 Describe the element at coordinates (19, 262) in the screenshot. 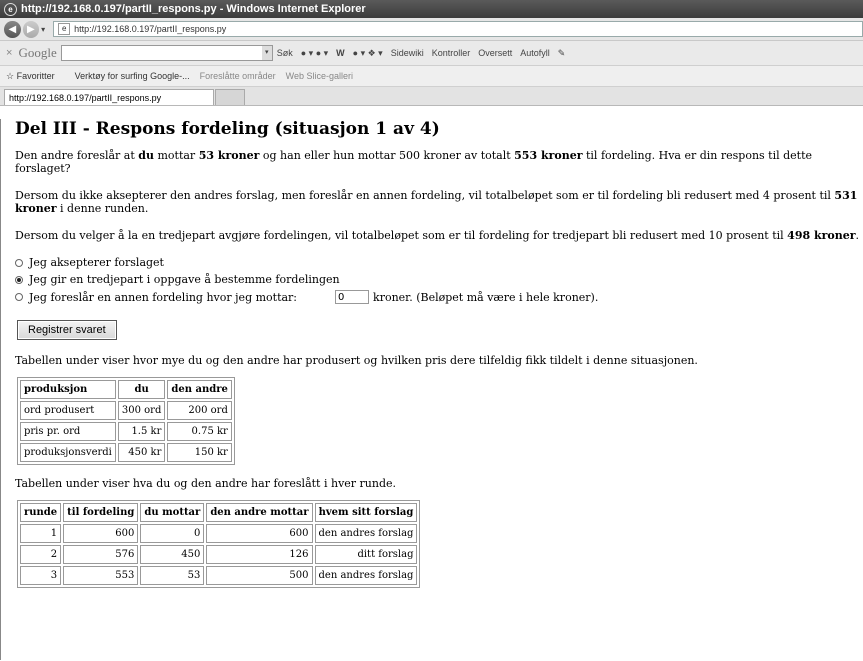

I see `radio-accept` at that location.